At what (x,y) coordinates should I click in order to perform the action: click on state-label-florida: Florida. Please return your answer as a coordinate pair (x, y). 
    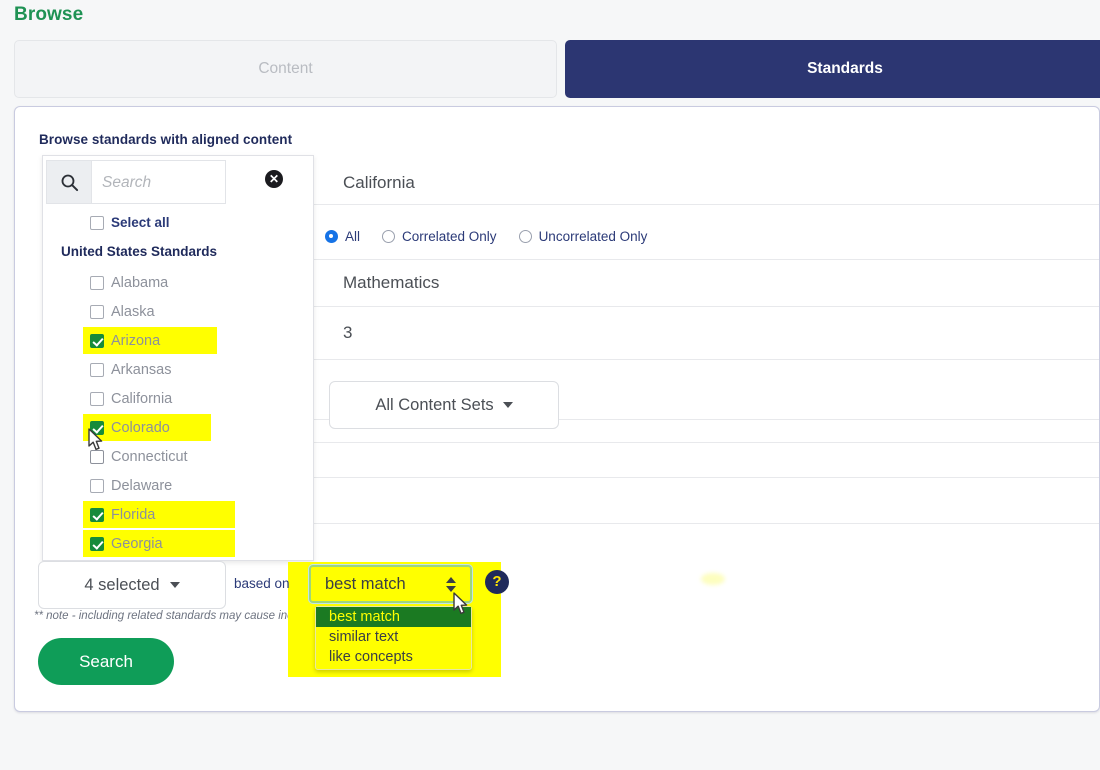
    Looking at the image, I should click on (133, 514).